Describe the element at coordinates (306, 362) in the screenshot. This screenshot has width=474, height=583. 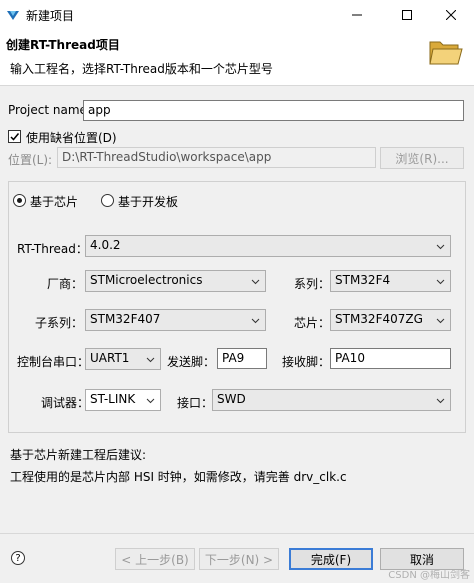
I see `rx-pin-label: 接收脚：` at that location.